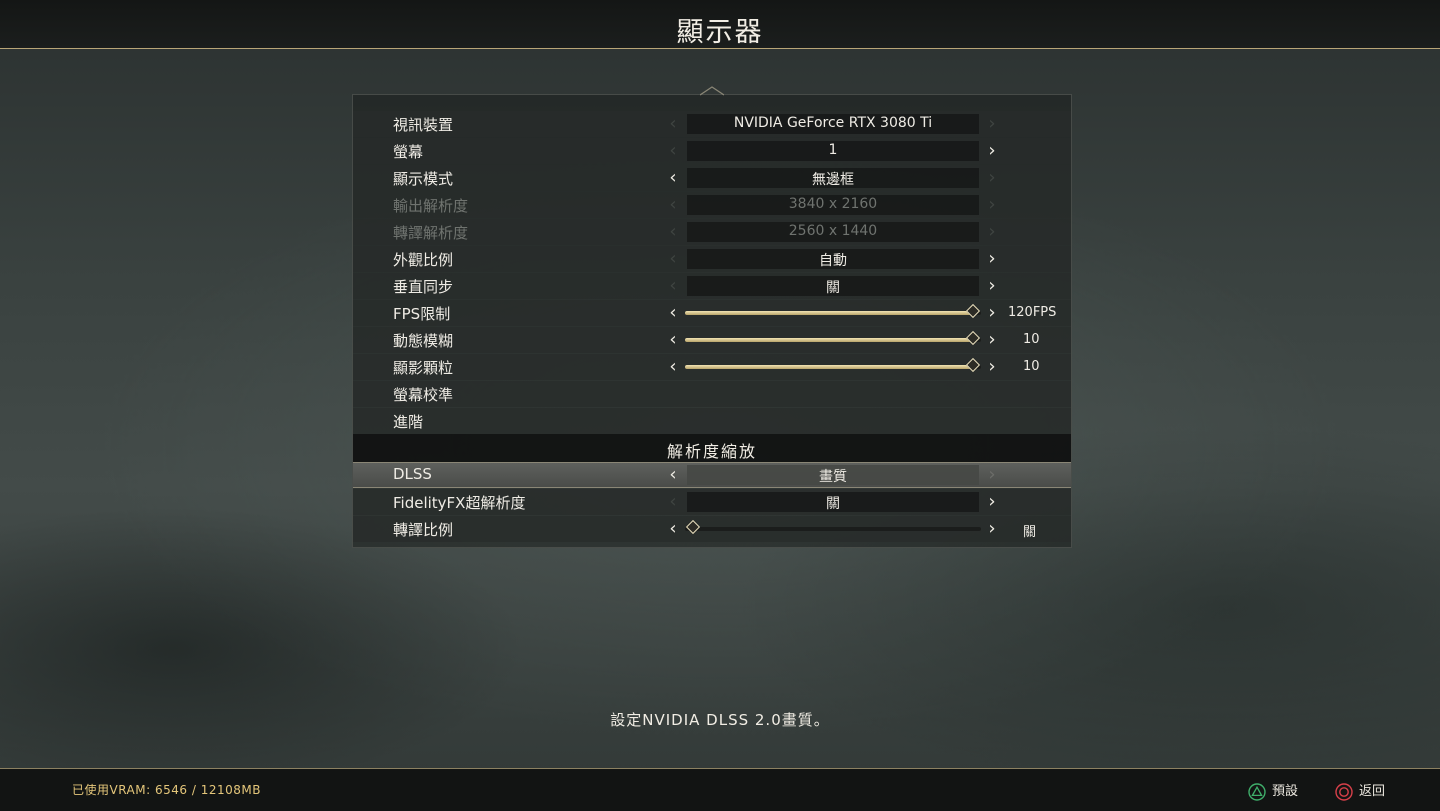  Describe the element at coordinates (423, 530) in the screenshot. I see `setting-label: 轉譯比例` at that location.